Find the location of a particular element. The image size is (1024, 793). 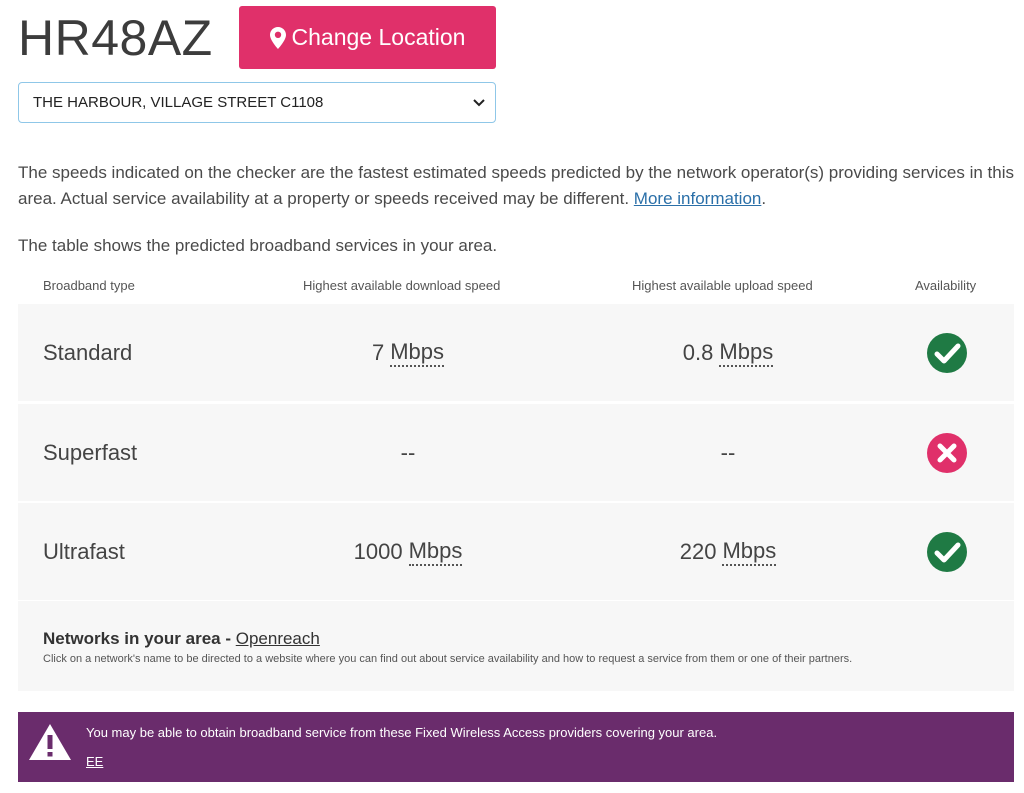

change-location-label: Change Location is located at coordinates (378, 37).